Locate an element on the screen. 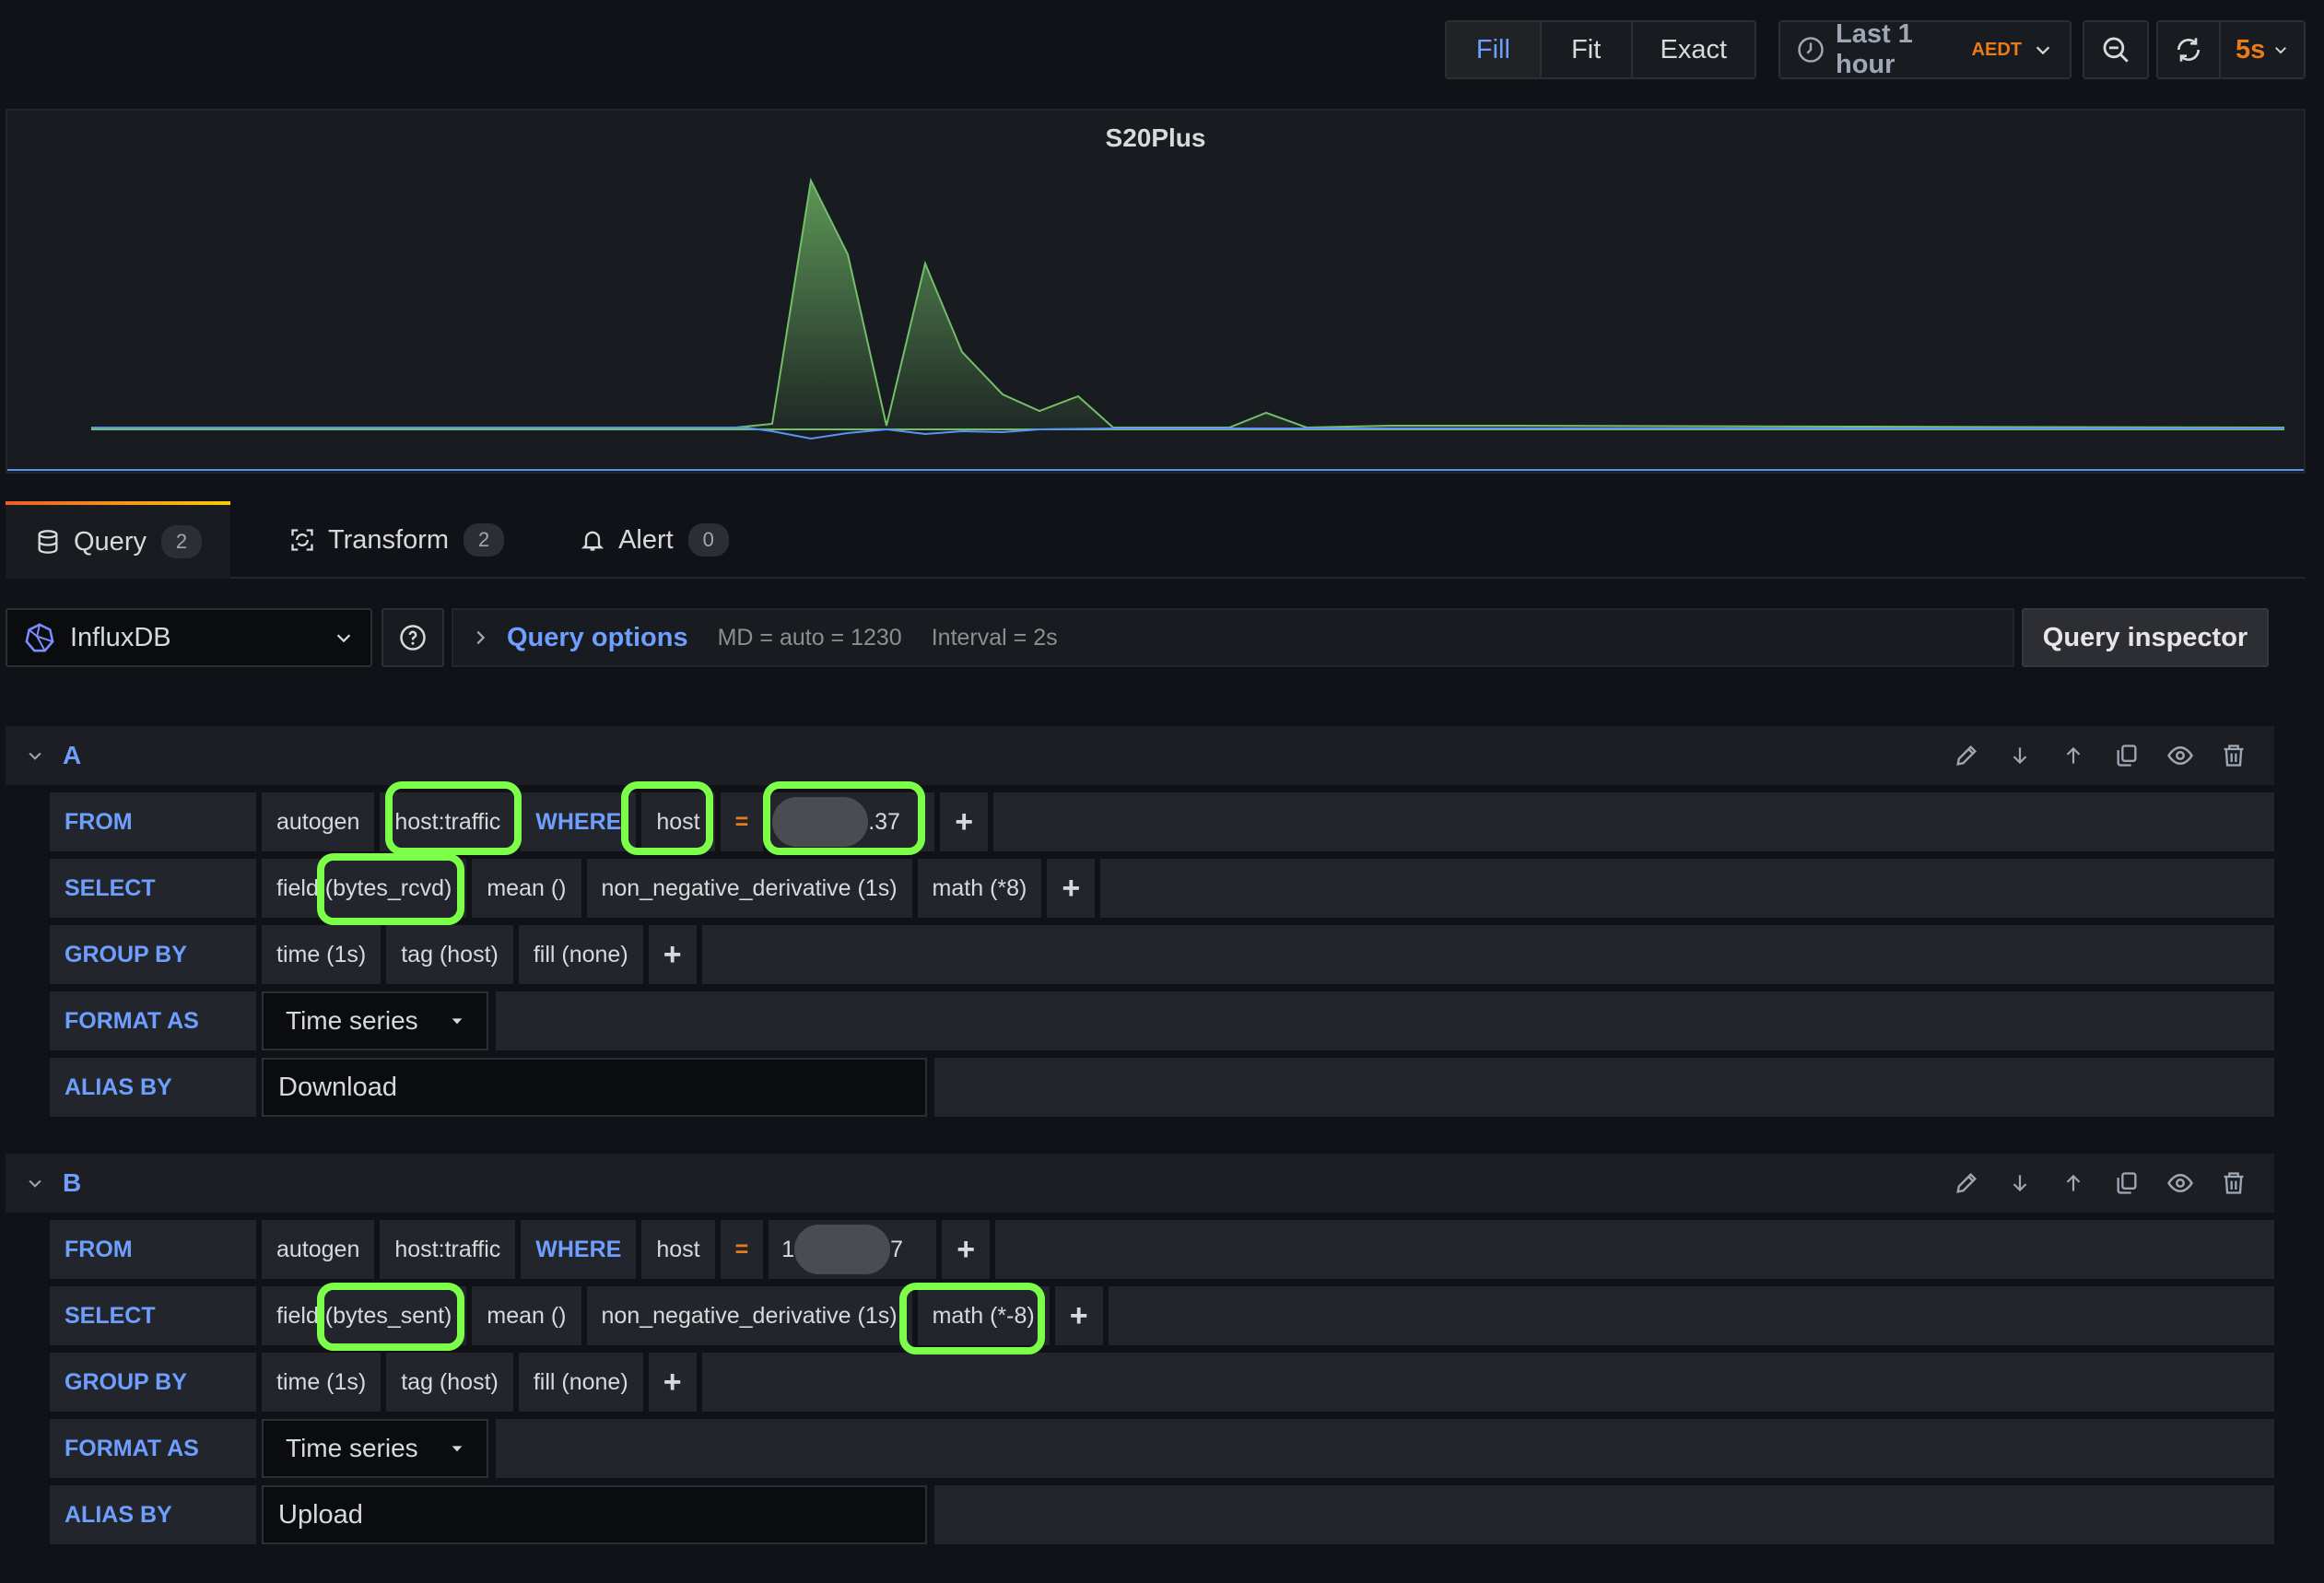 The height and width of the screenshot is (1583, 2324). exact-button: Exact is located at coordinates (1694, 49).